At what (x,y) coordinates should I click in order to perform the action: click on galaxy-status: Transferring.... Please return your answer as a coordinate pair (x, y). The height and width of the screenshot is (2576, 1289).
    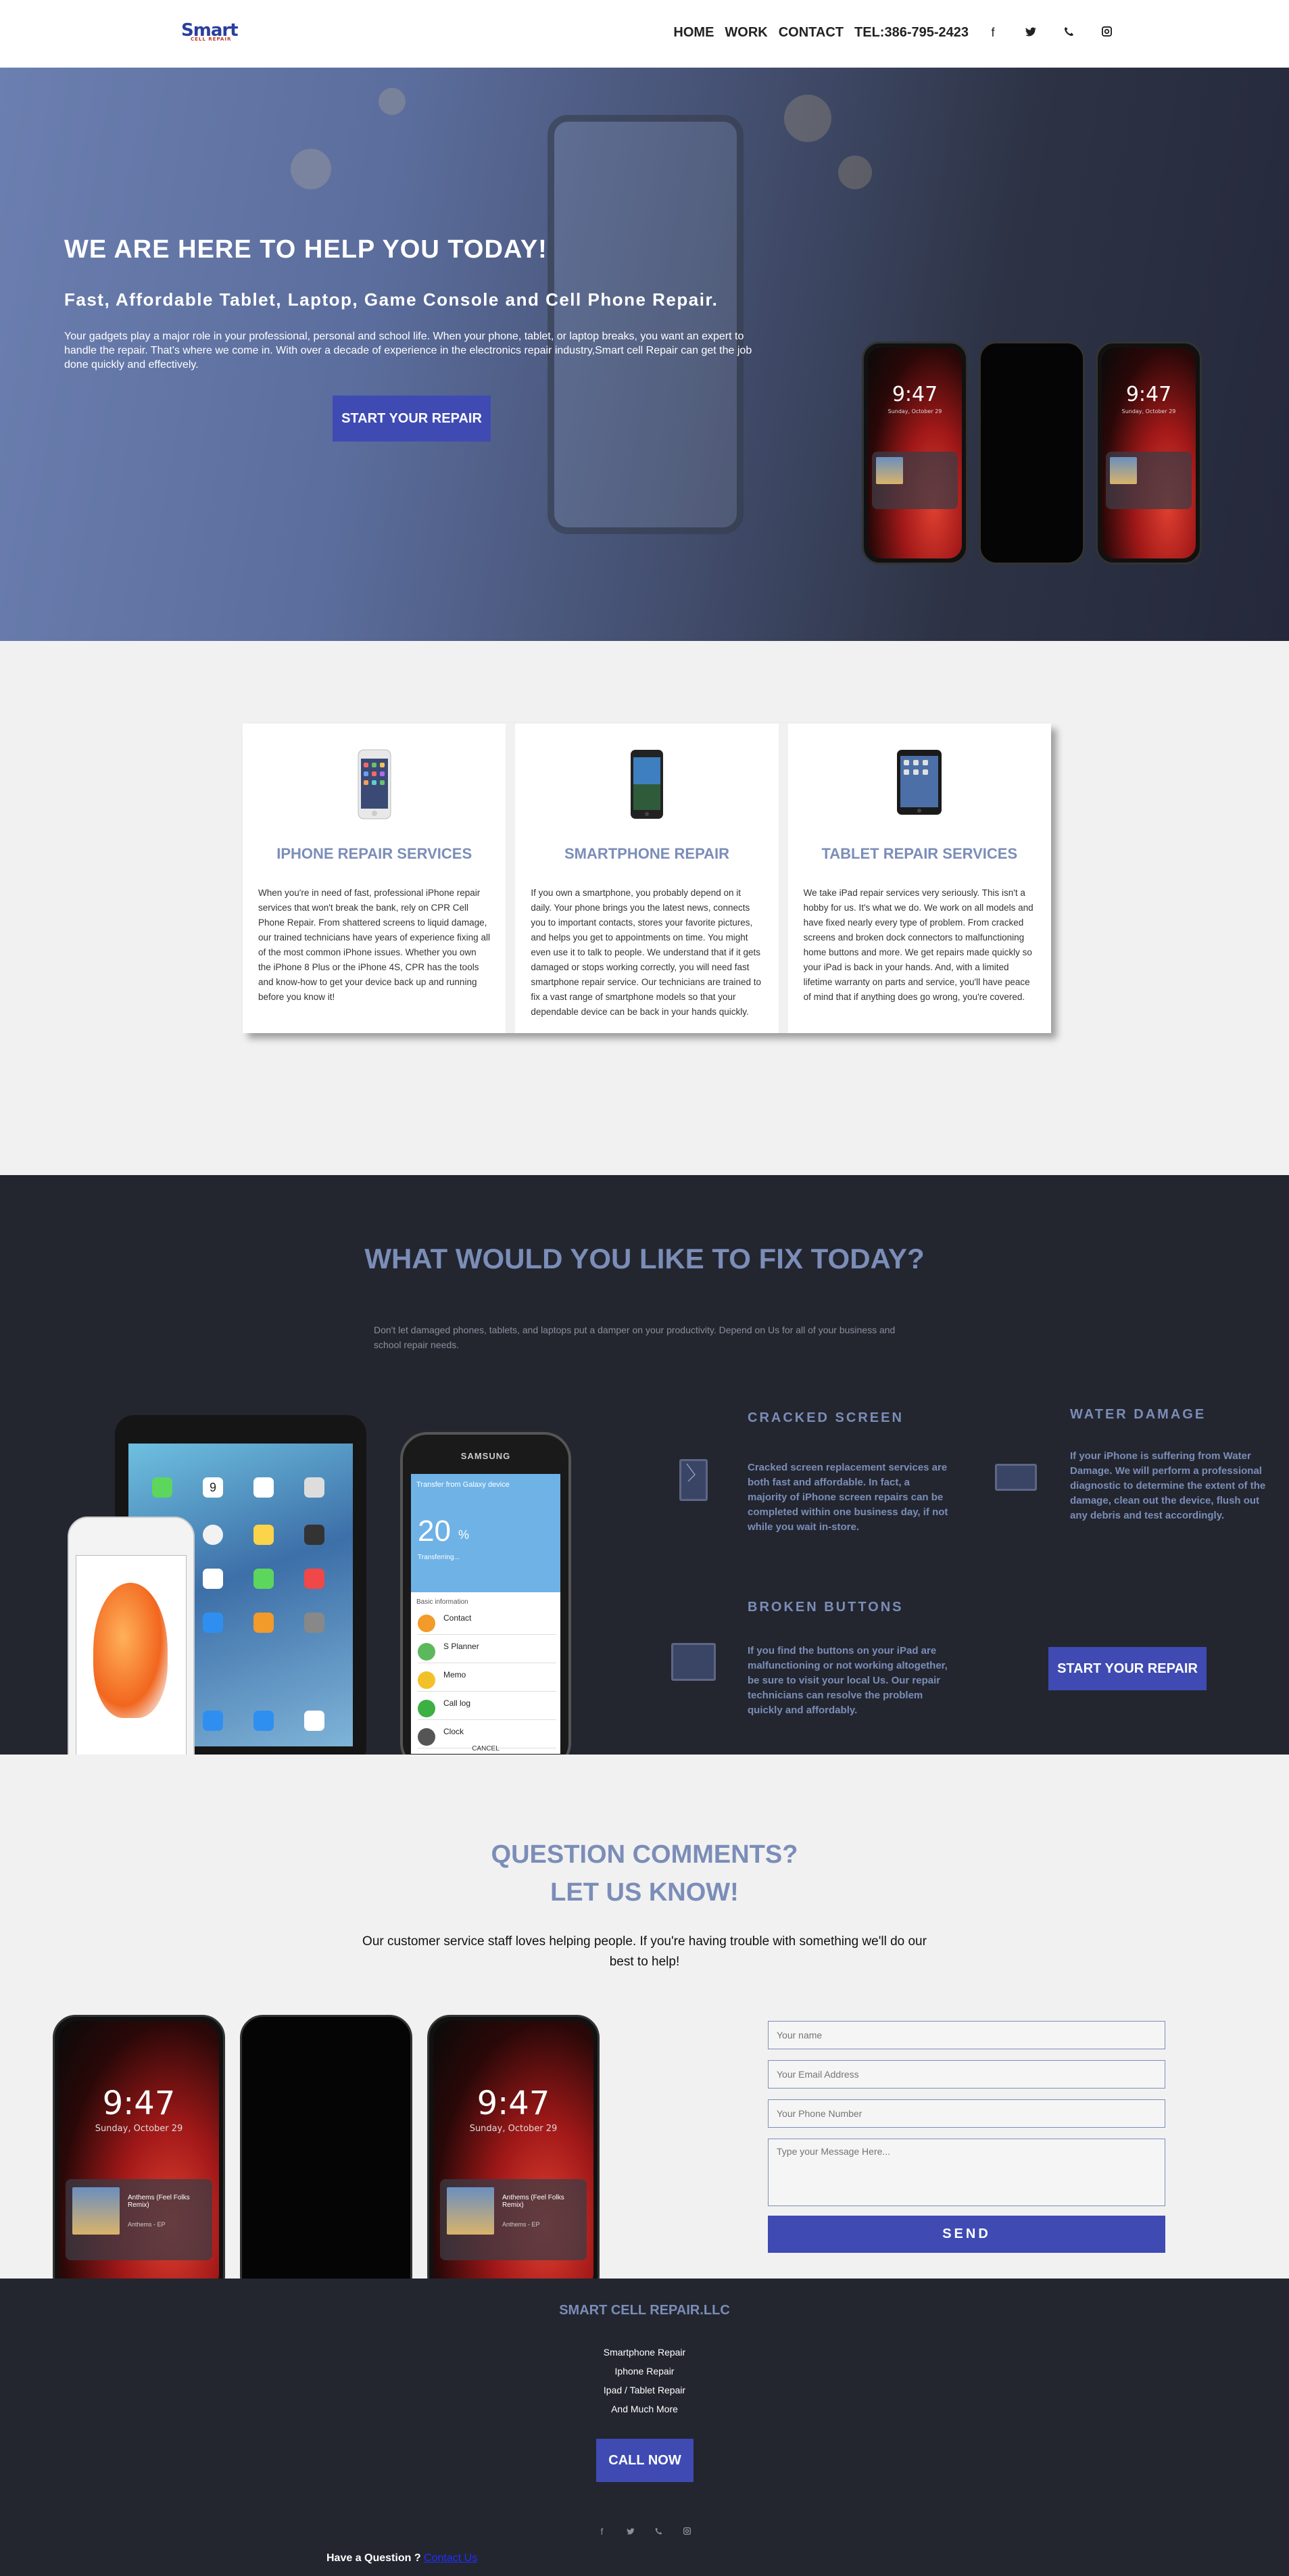
    Looking at the image, I should click on (439, 1557).